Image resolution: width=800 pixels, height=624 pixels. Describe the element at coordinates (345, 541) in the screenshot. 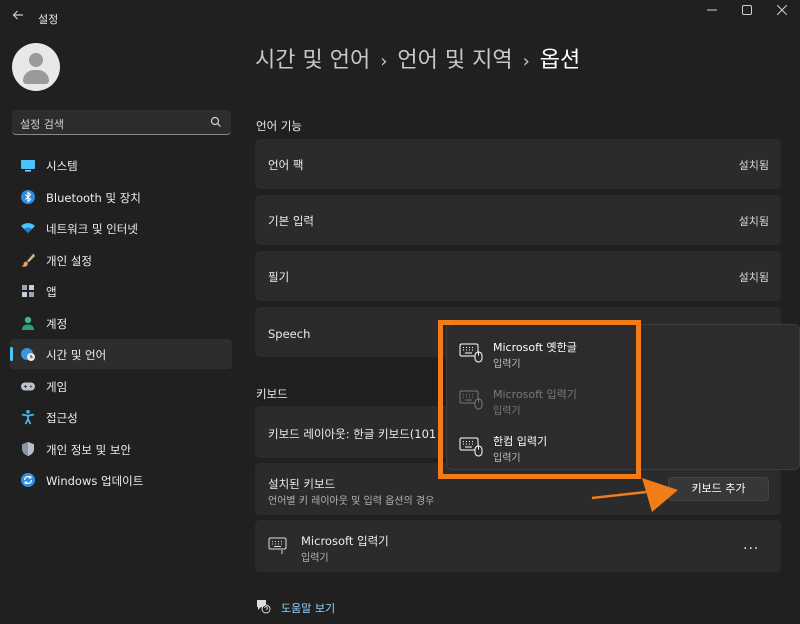

I see `installed-keyboard-title: Microsoft 입력기` at that location.